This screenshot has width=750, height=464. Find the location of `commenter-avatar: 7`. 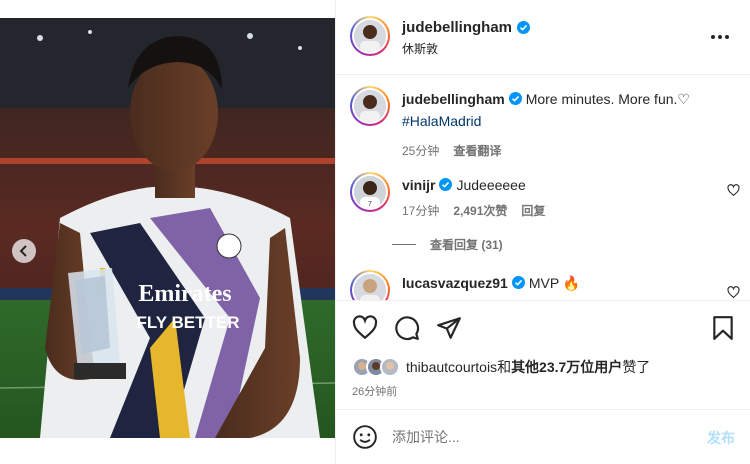

commenter-avatar: 7 is located at coordinates (370, 192).